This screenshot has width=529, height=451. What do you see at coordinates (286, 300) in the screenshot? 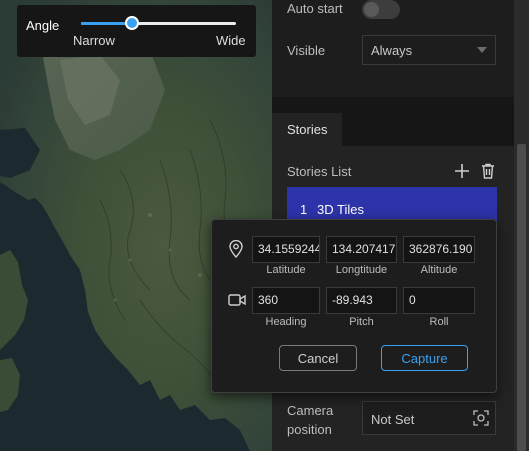
I see `heading-input: 360` at bounding box center [286, 300].